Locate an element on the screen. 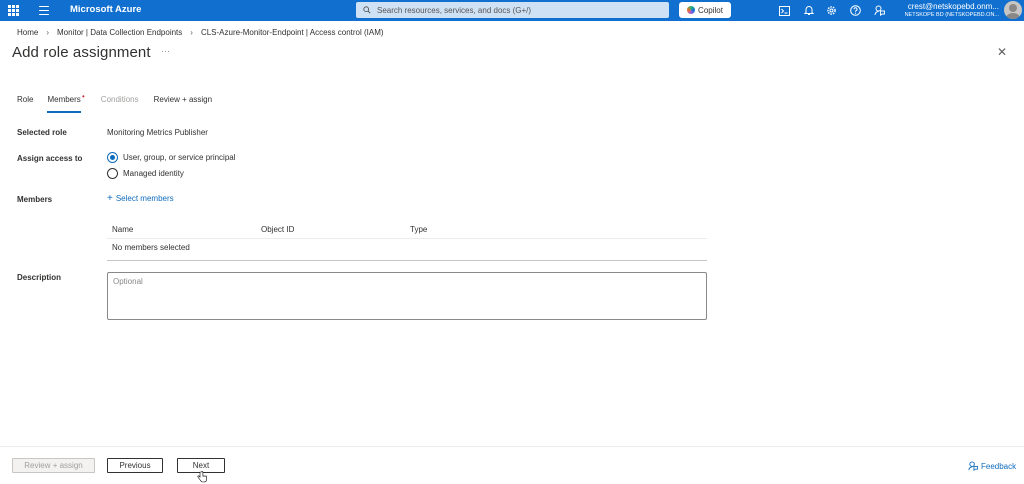 This screenshot has width=1024, height=484. breadcrumb-monitor: Monitor | Data Collection Endpoints is located at coordinates (119, 32).